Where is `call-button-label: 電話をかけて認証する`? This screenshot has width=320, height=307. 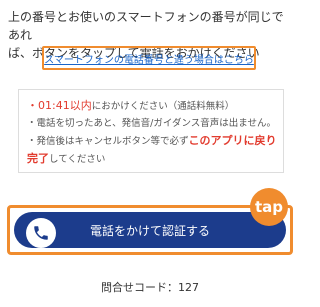
call-button-label: 電話をかけて認証する is located at coordinates (149, 230).